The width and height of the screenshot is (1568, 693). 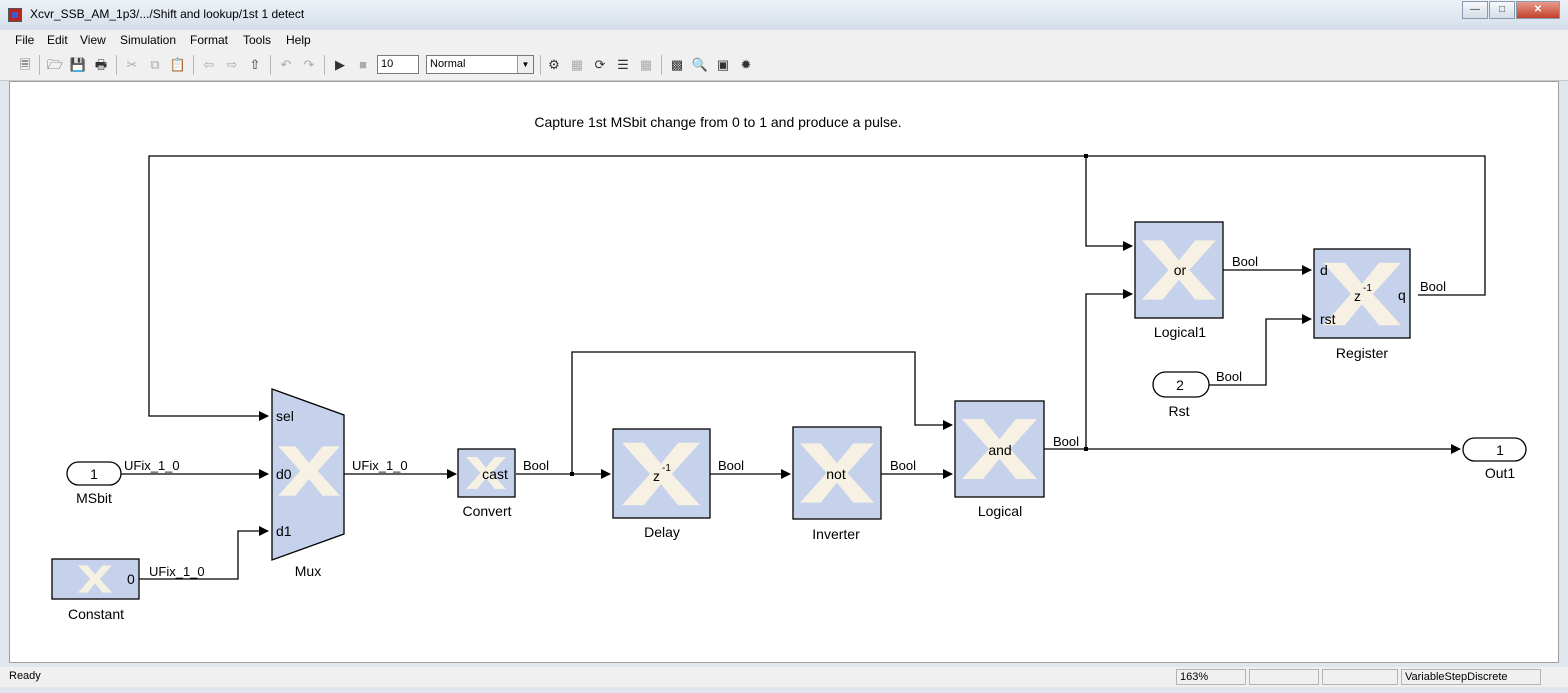 What do you see at coordinates (746, 65) in the screenshot?
I see `target-icon: ✹` at bounding box center [746, 65].